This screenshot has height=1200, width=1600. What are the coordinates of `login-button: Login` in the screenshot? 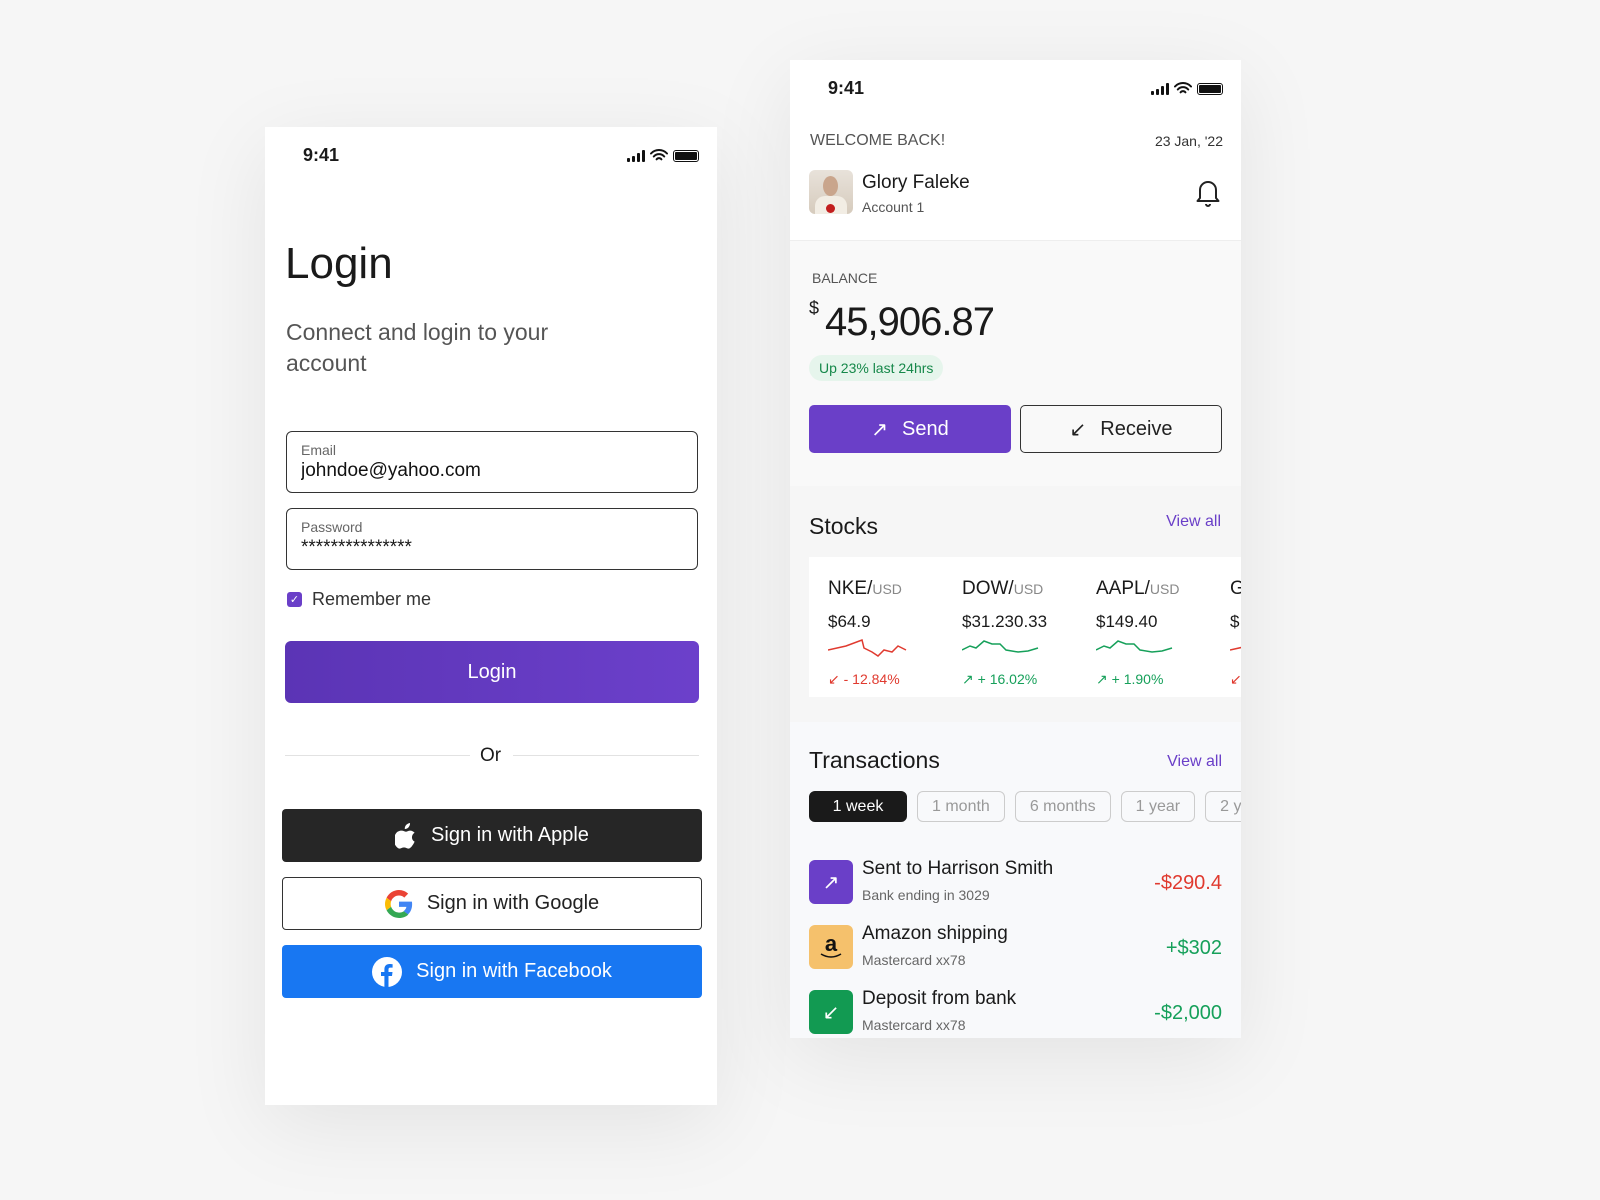 It's located at (492, 672).